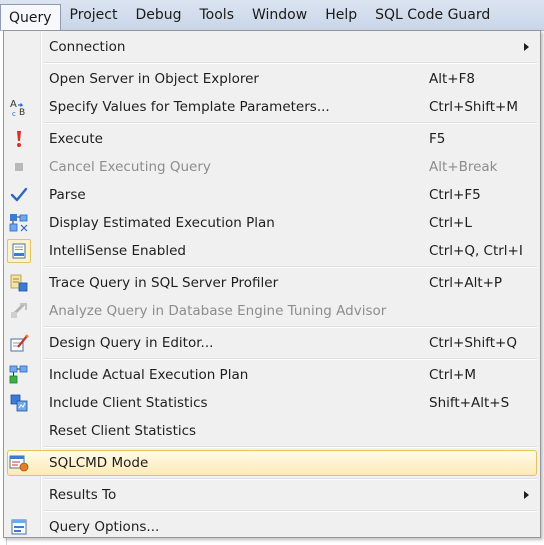 The height and width of the screenshot is (545, 544). What do you see at coordinates (432, 15) in the screenshot?
I see `menu-sql-code-guard: SQL Code Guard` at bounding box center [432, 15].